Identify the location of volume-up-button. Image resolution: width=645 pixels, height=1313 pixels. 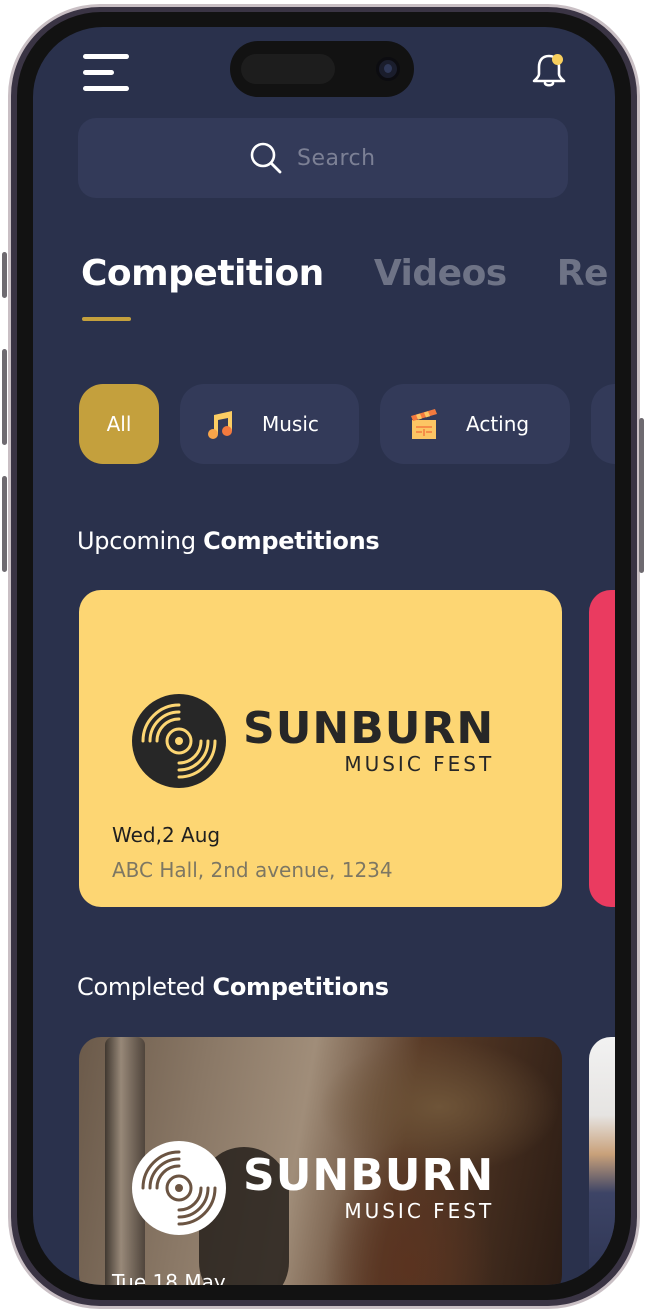
(4, 397).